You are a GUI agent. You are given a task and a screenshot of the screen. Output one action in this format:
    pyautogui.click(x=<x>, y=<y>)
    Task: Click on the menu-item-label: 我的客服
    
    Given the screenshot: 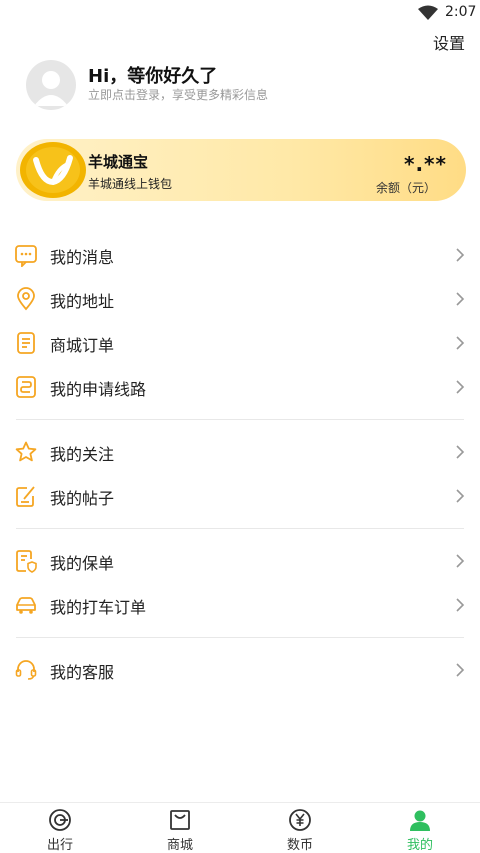 What is the action you would take?
    pyautogui.click(x=82, y=672)
    